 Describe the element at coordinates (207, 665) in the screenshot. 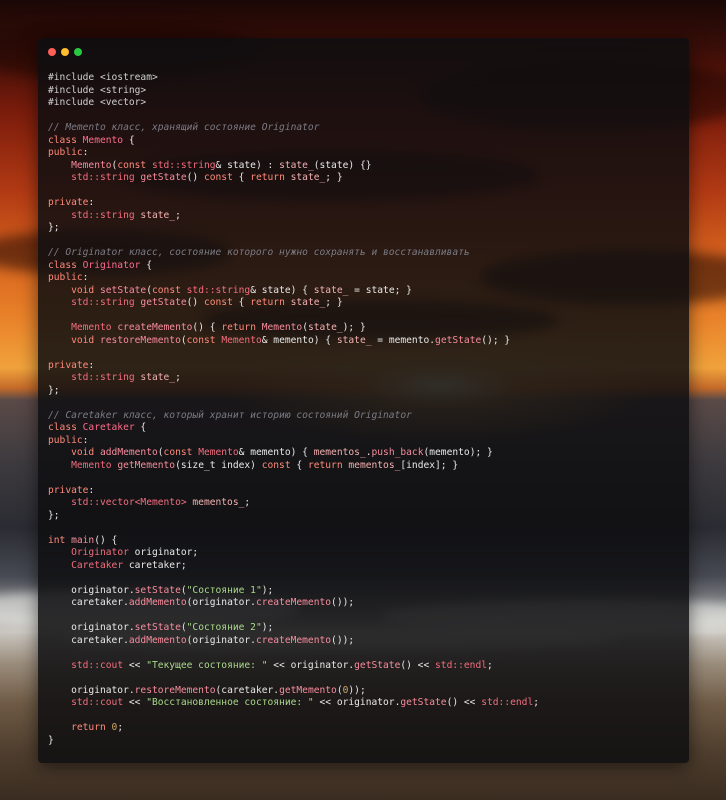

I see `code-token-str: "Текущее состояние: "` at that location.